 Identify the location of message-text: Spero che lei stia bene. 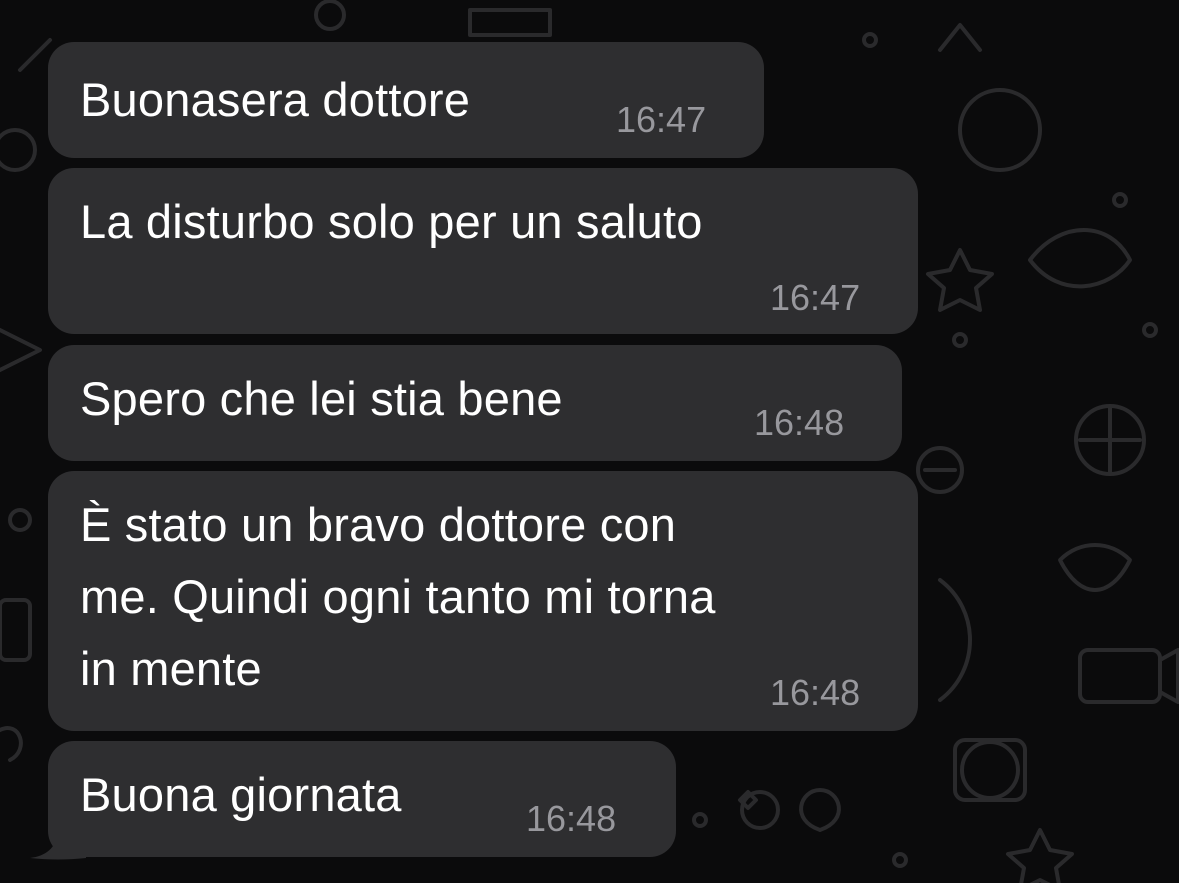
(321, 398).